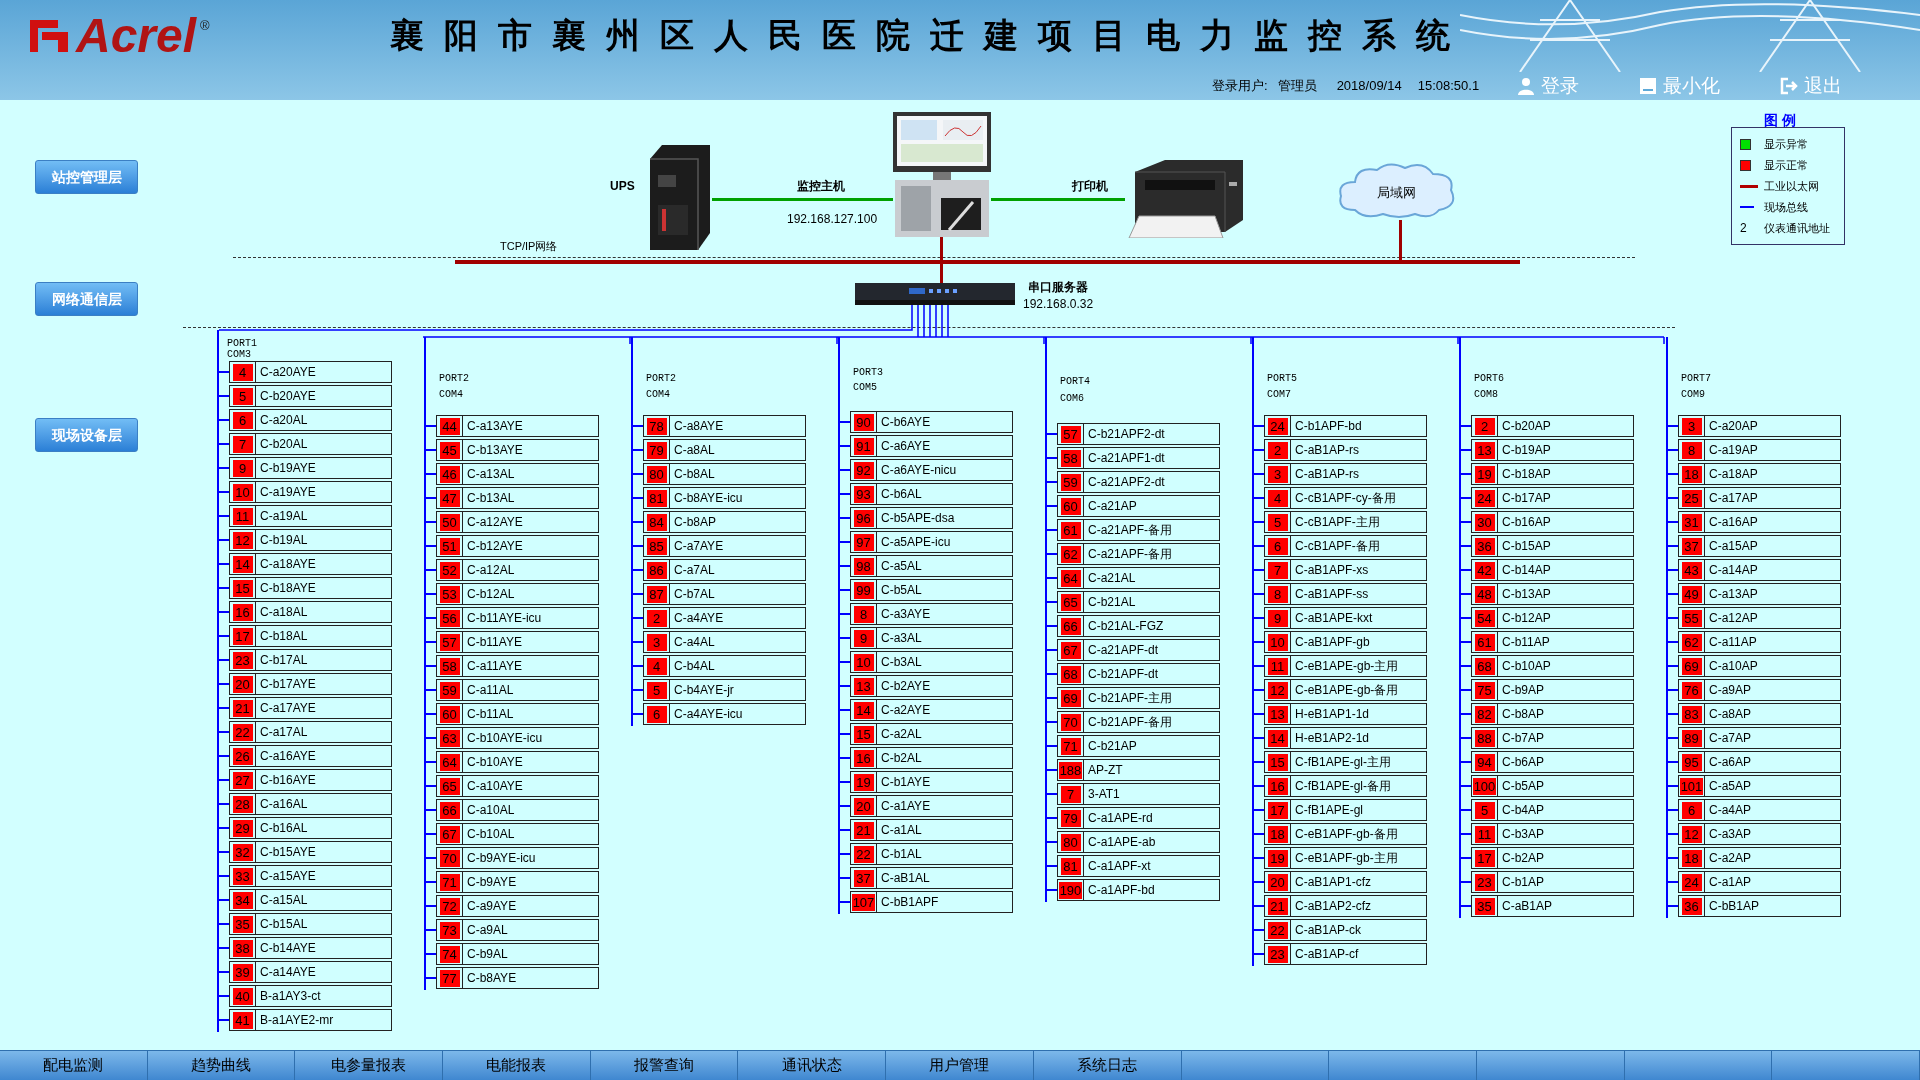 Image resolution: width=1920 pixels, height=1080 pixels. Describe the element at coordinates (1345, 810) in the screenshot. I see `device-card: 17 C-fB1APE-gl` at that location.